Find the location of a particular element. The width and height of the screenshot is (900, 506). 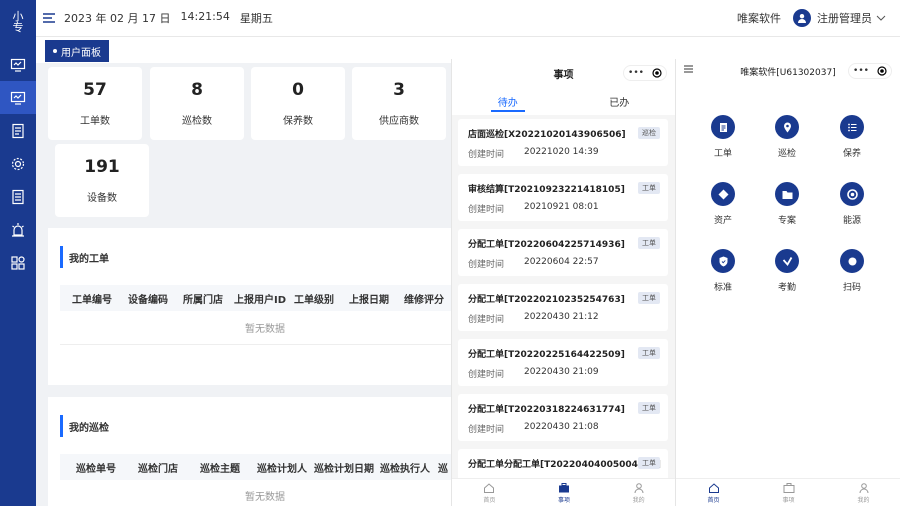

sidebar-item-documents is located at coordinates (18, 130).